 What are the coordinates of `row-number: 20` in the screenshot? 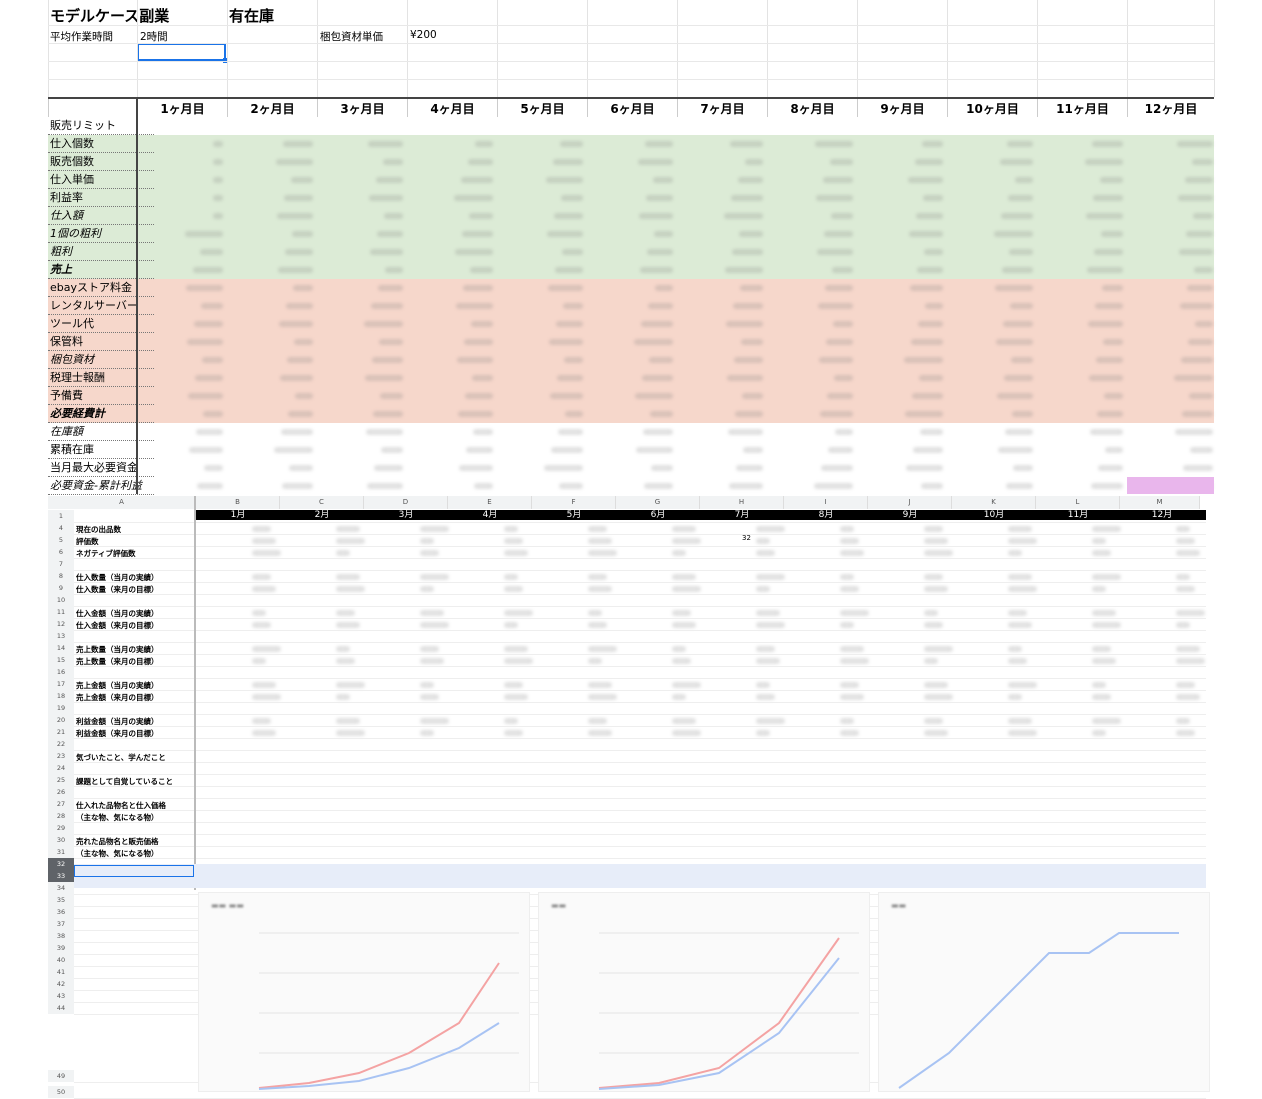 It's located at (61, 720).